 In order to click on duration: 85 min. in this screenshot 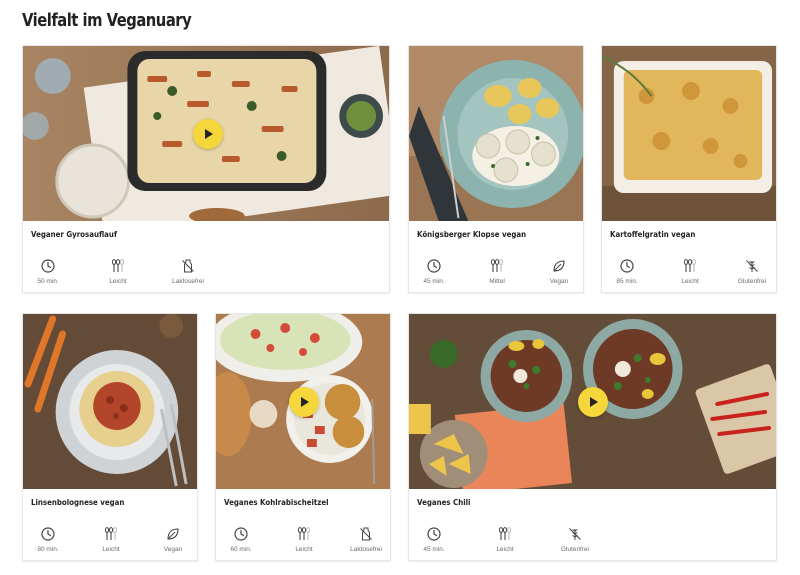, I will do `click(629, 271)`.